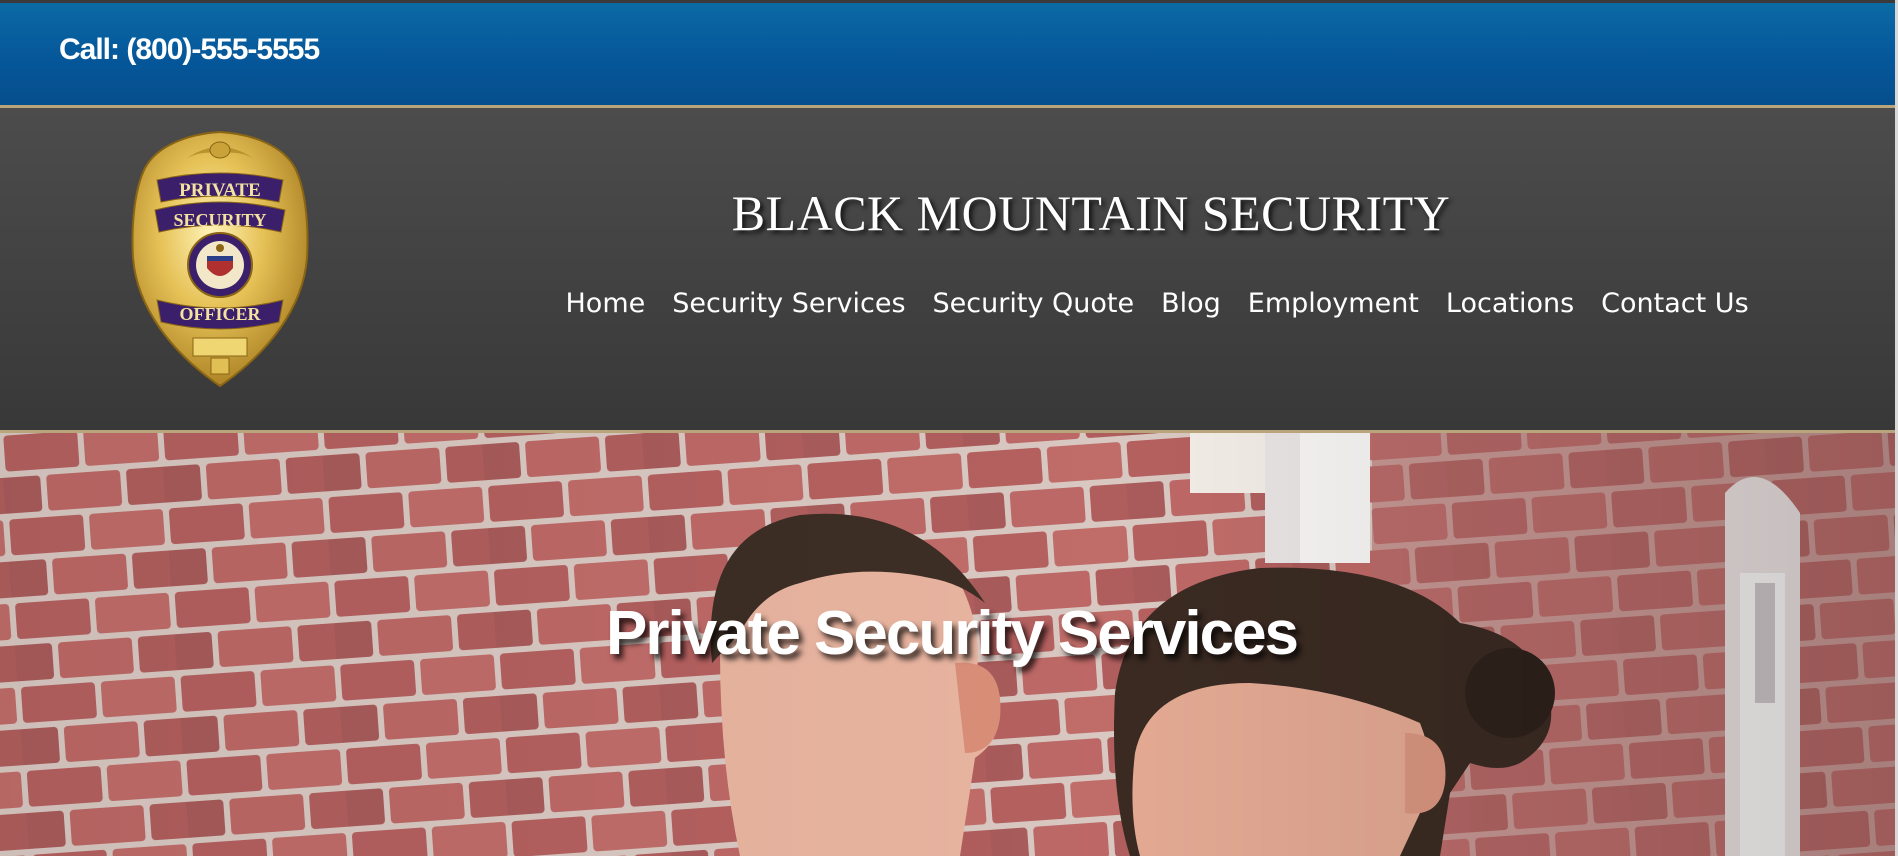  I want to click on nav-contact-us: Contact Us, so click(1675, 303).